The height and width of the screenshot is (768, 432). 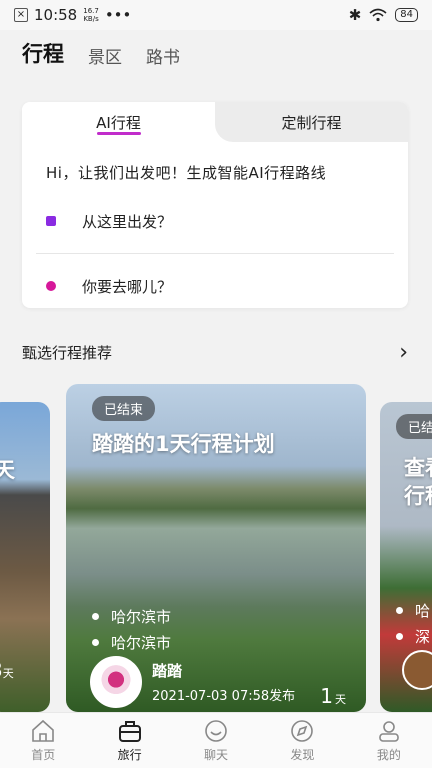 What do you see at coordinates (418, 482) in the screenshot?
I see `trip-title: 查看行程` at bounding box center [418, 482].